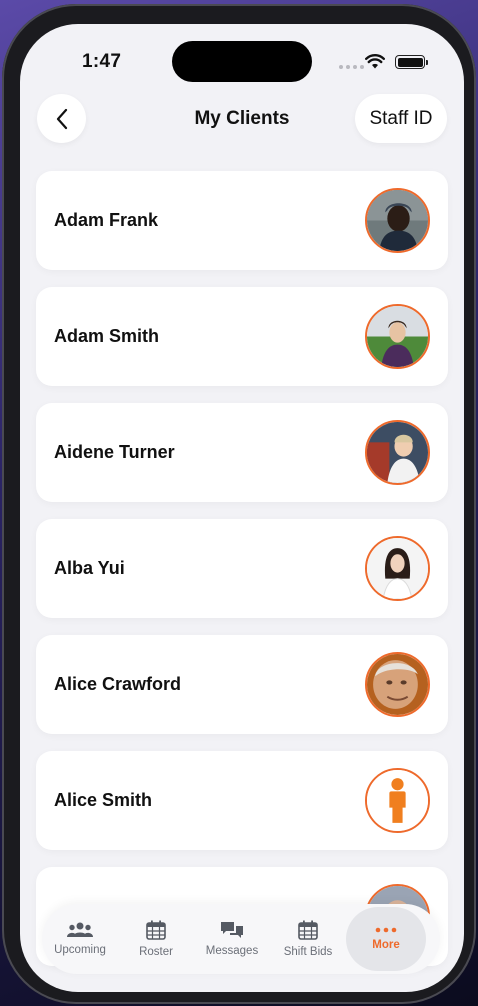  I want to click on tab-roster: Roster, so click(156, 939).